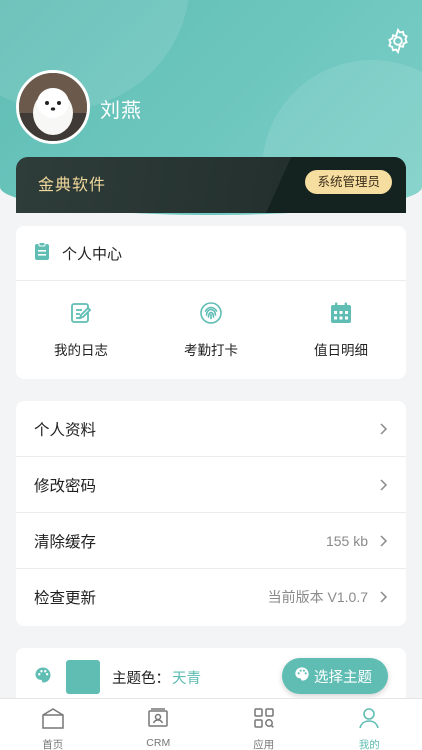  What do you see at coordinates (211, 315) in the screenshot?
I see `fingerprint-icon` at bounding box center [211, 315].